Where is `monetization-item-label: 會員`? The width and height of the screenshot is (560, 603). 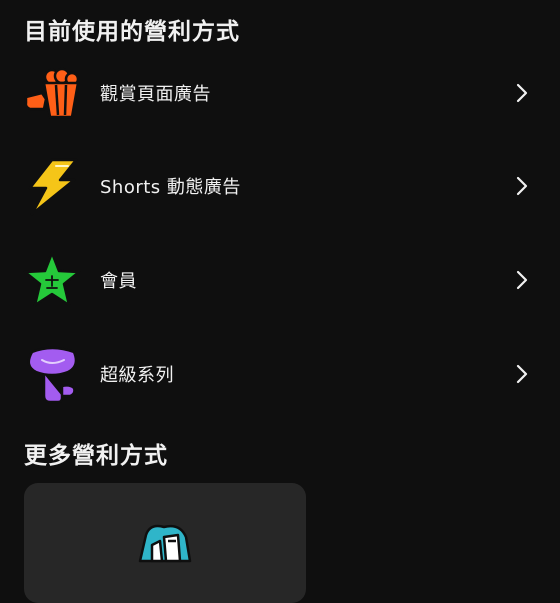
monetization-item-label: 會員 is located at coordinates (118, 281).